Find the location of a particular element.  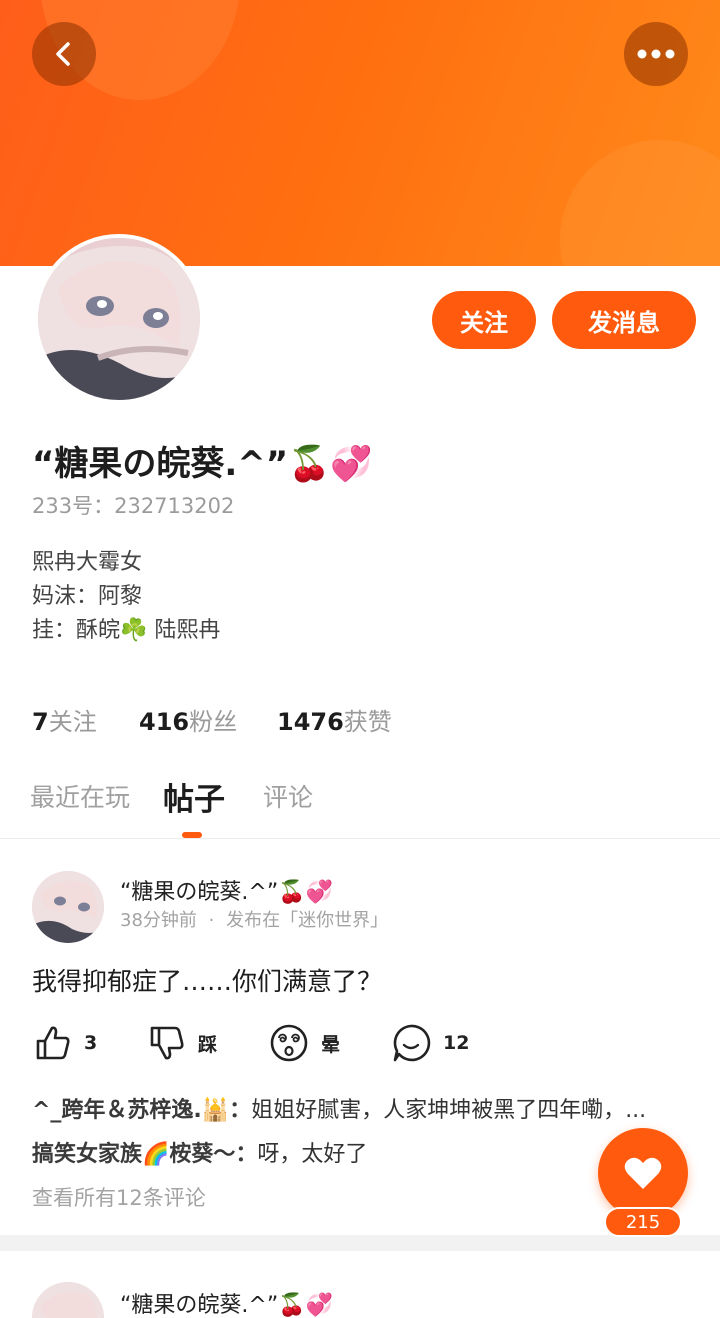

comment-count: 12 is located at coordinates (456, 1043).